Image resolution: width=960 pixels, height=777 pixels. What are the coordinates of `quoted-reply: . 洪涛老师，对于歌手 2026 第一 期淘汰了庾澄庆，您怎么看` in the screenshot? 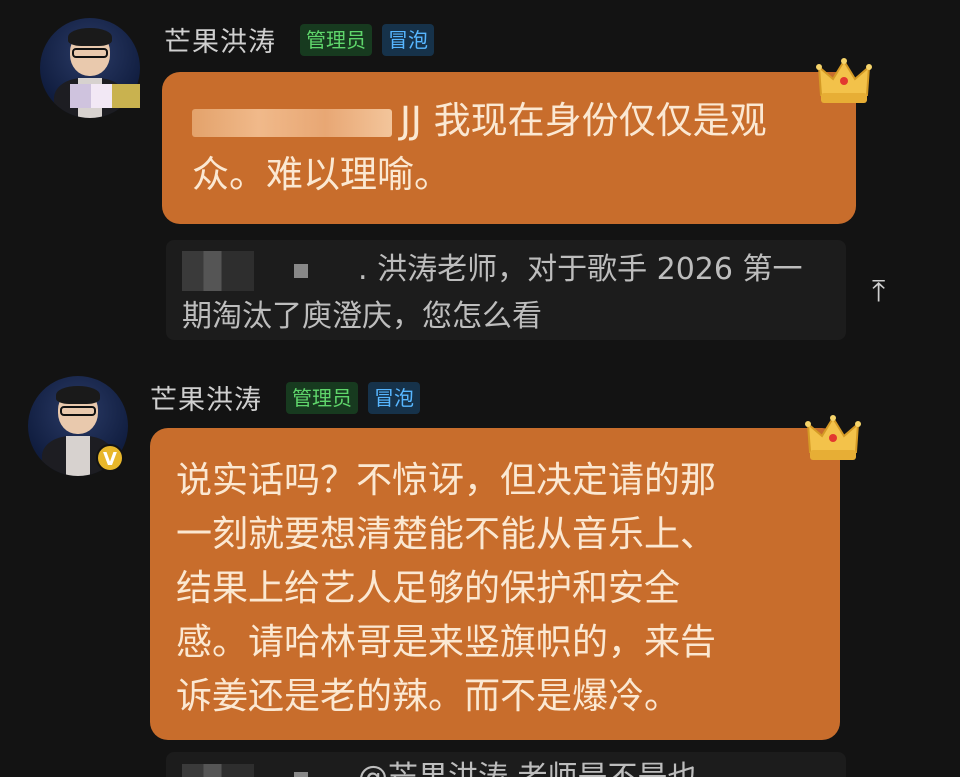 It's located at (506, 290).